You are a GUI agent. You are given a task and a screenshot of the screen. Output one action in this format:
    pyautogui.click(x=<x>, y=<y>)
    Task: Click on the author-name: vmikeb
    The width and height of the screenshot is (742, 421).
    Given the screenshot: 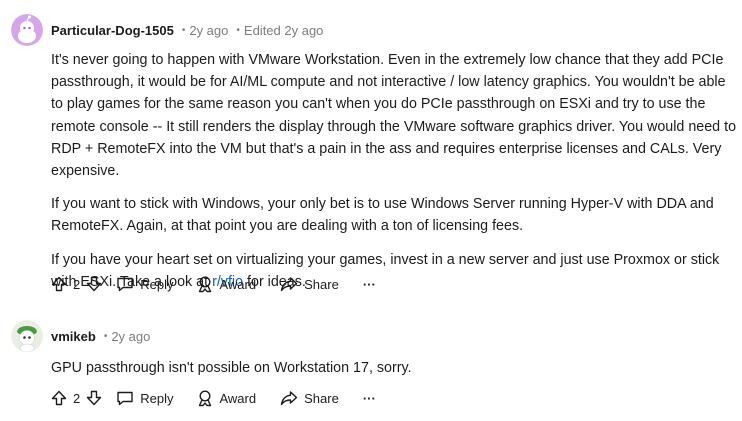 What is the action you would take?
    pyautogui.click(x=73, y=337)
    